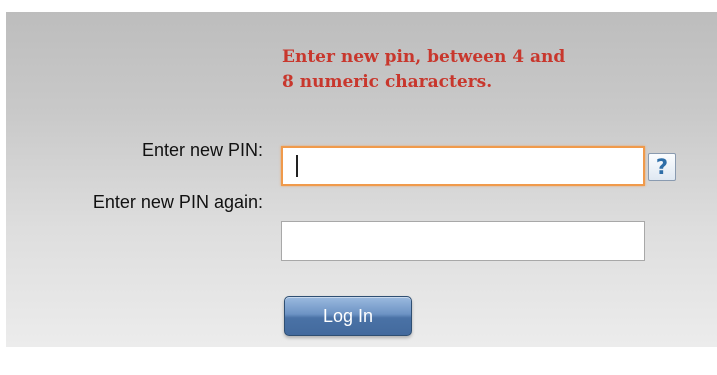  Describe the element at coordinates (177, 202) in the screenshot. I see `new-pin-again-label: Enter new PIN again:` at that location.